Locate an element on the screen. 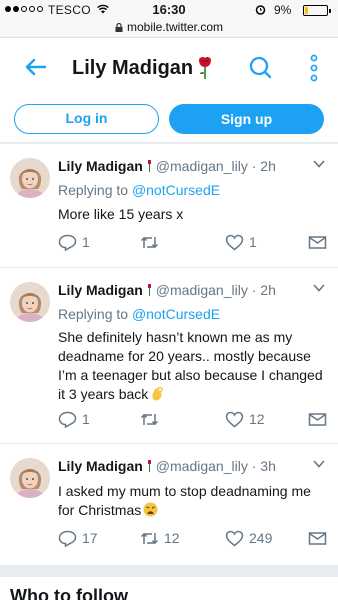  like-button: 1 is located at coordinates (241, 242).